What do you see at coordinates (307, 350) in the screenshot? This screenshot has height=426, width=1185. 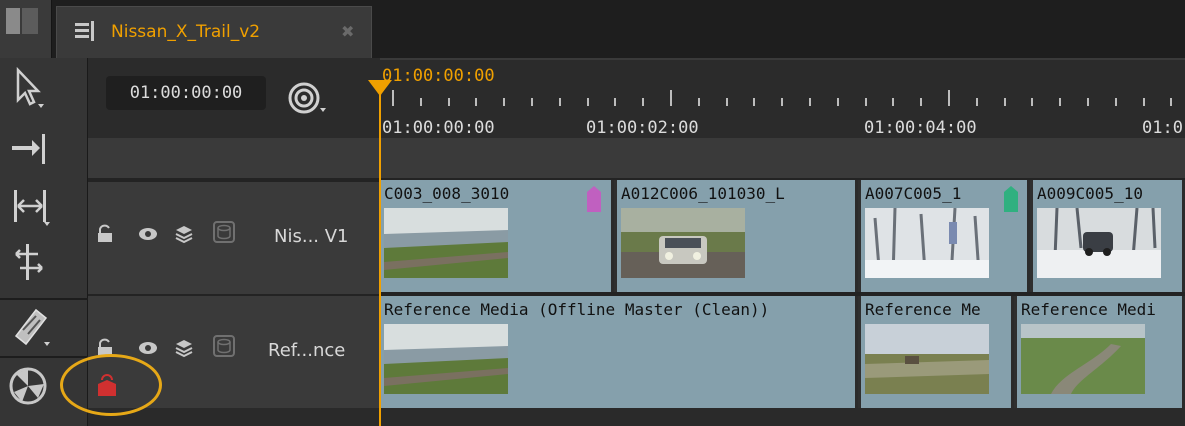 I see `track-name: Ref...nce` at bounding box center [307, 350].